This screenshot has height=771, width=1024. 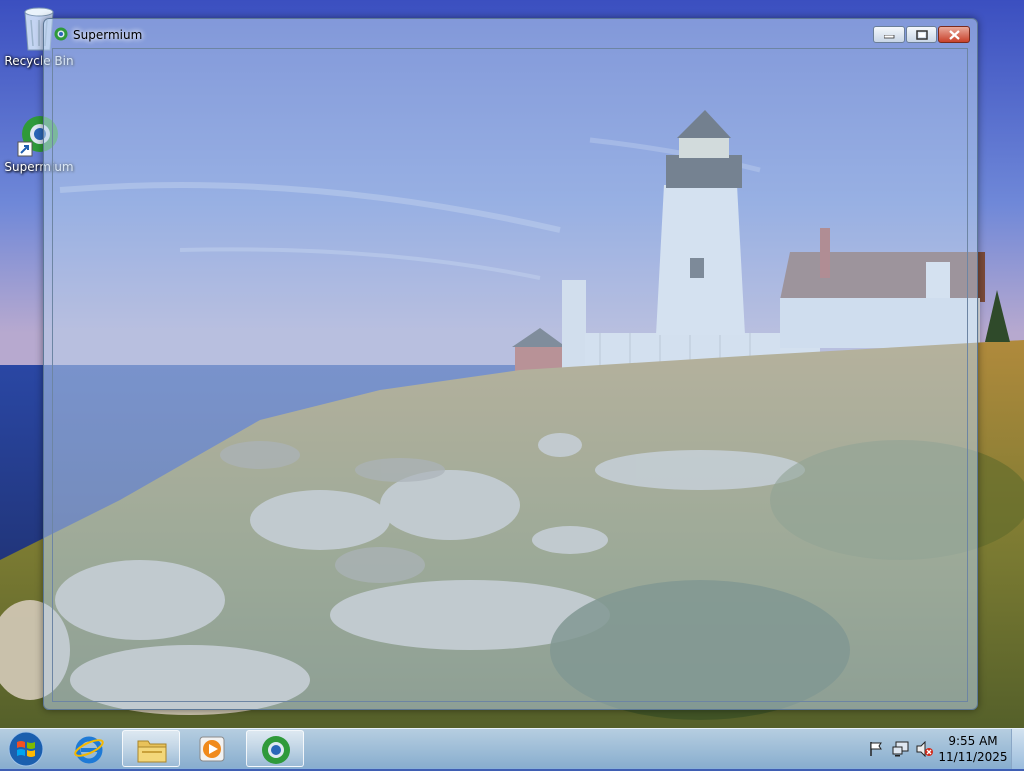 What do you see at coordinates (973, 741) in the screenshot?
I see `clock-time: 9:55 AM` at bounding box center [973, 741].